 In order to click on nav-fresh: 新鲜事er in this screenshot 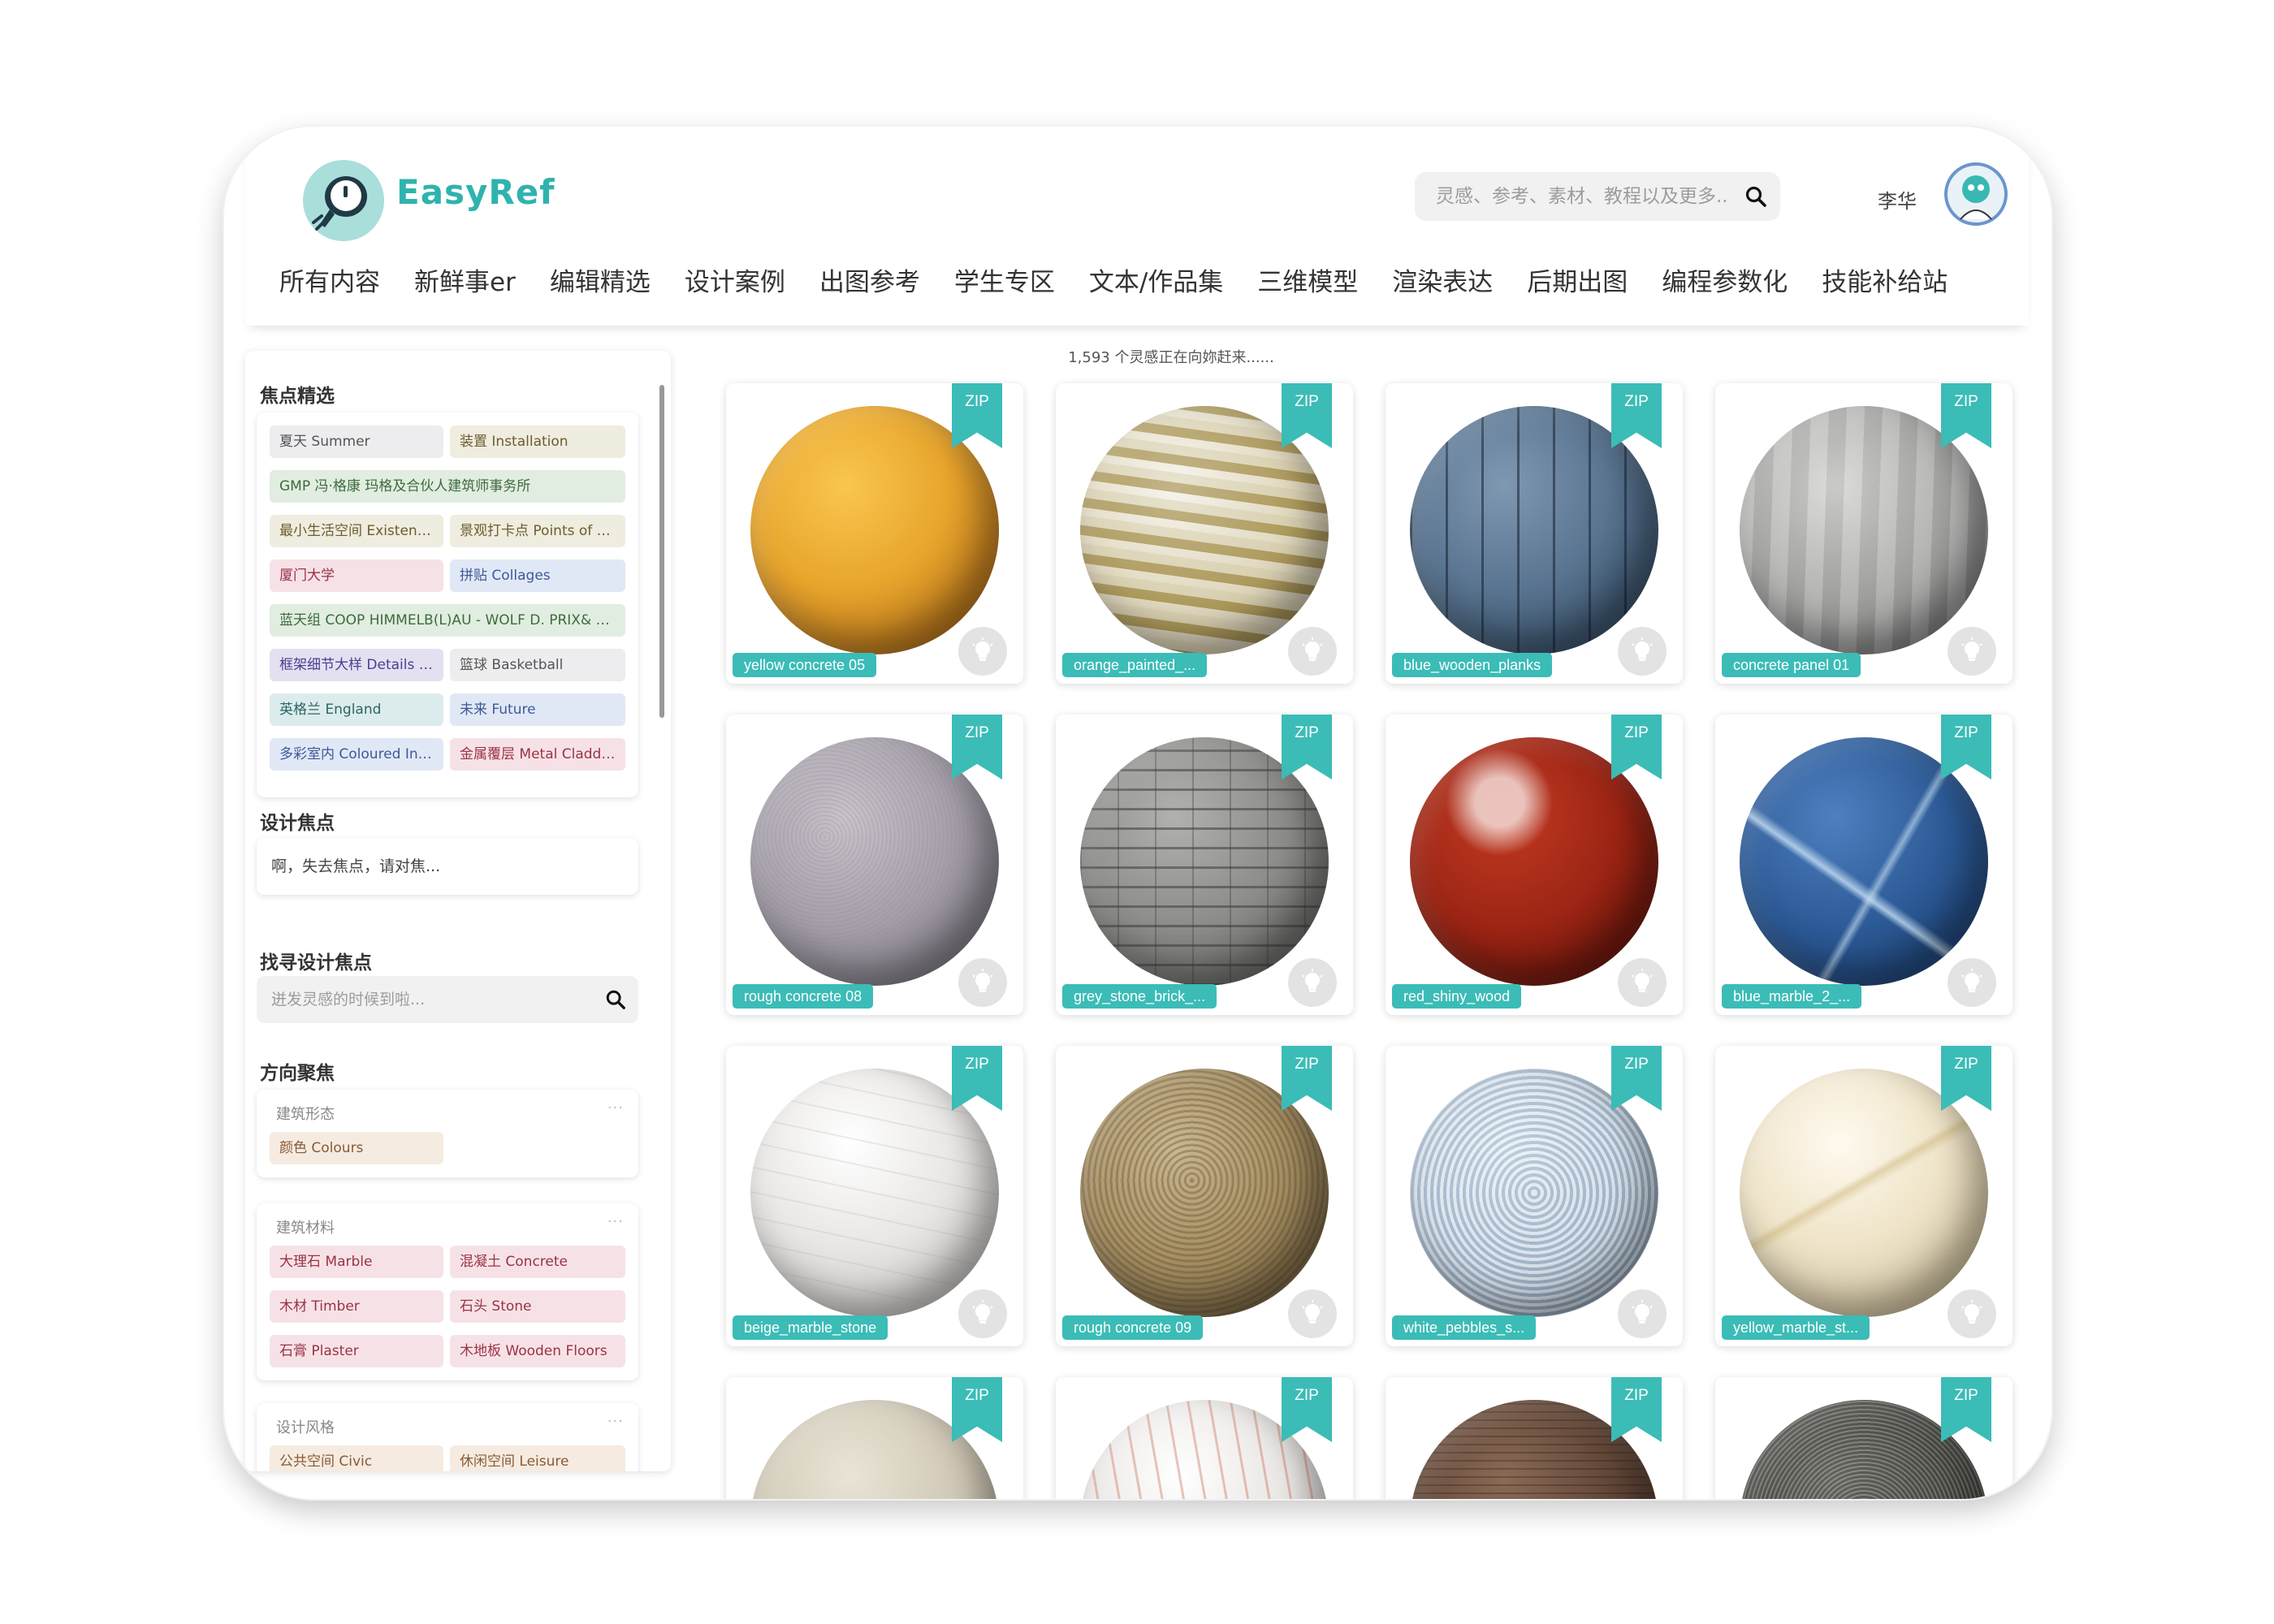, I will do `click(465, 280)`.